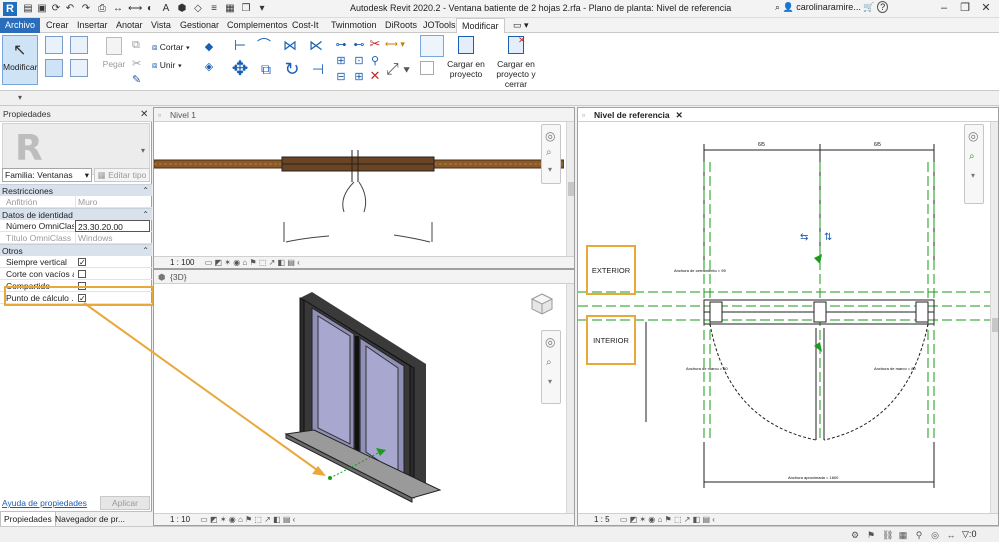  What do you see at coordinates (965, 534) in the screenshot?
I see `filter-icon: ▽` at bounding box center [965, 534].